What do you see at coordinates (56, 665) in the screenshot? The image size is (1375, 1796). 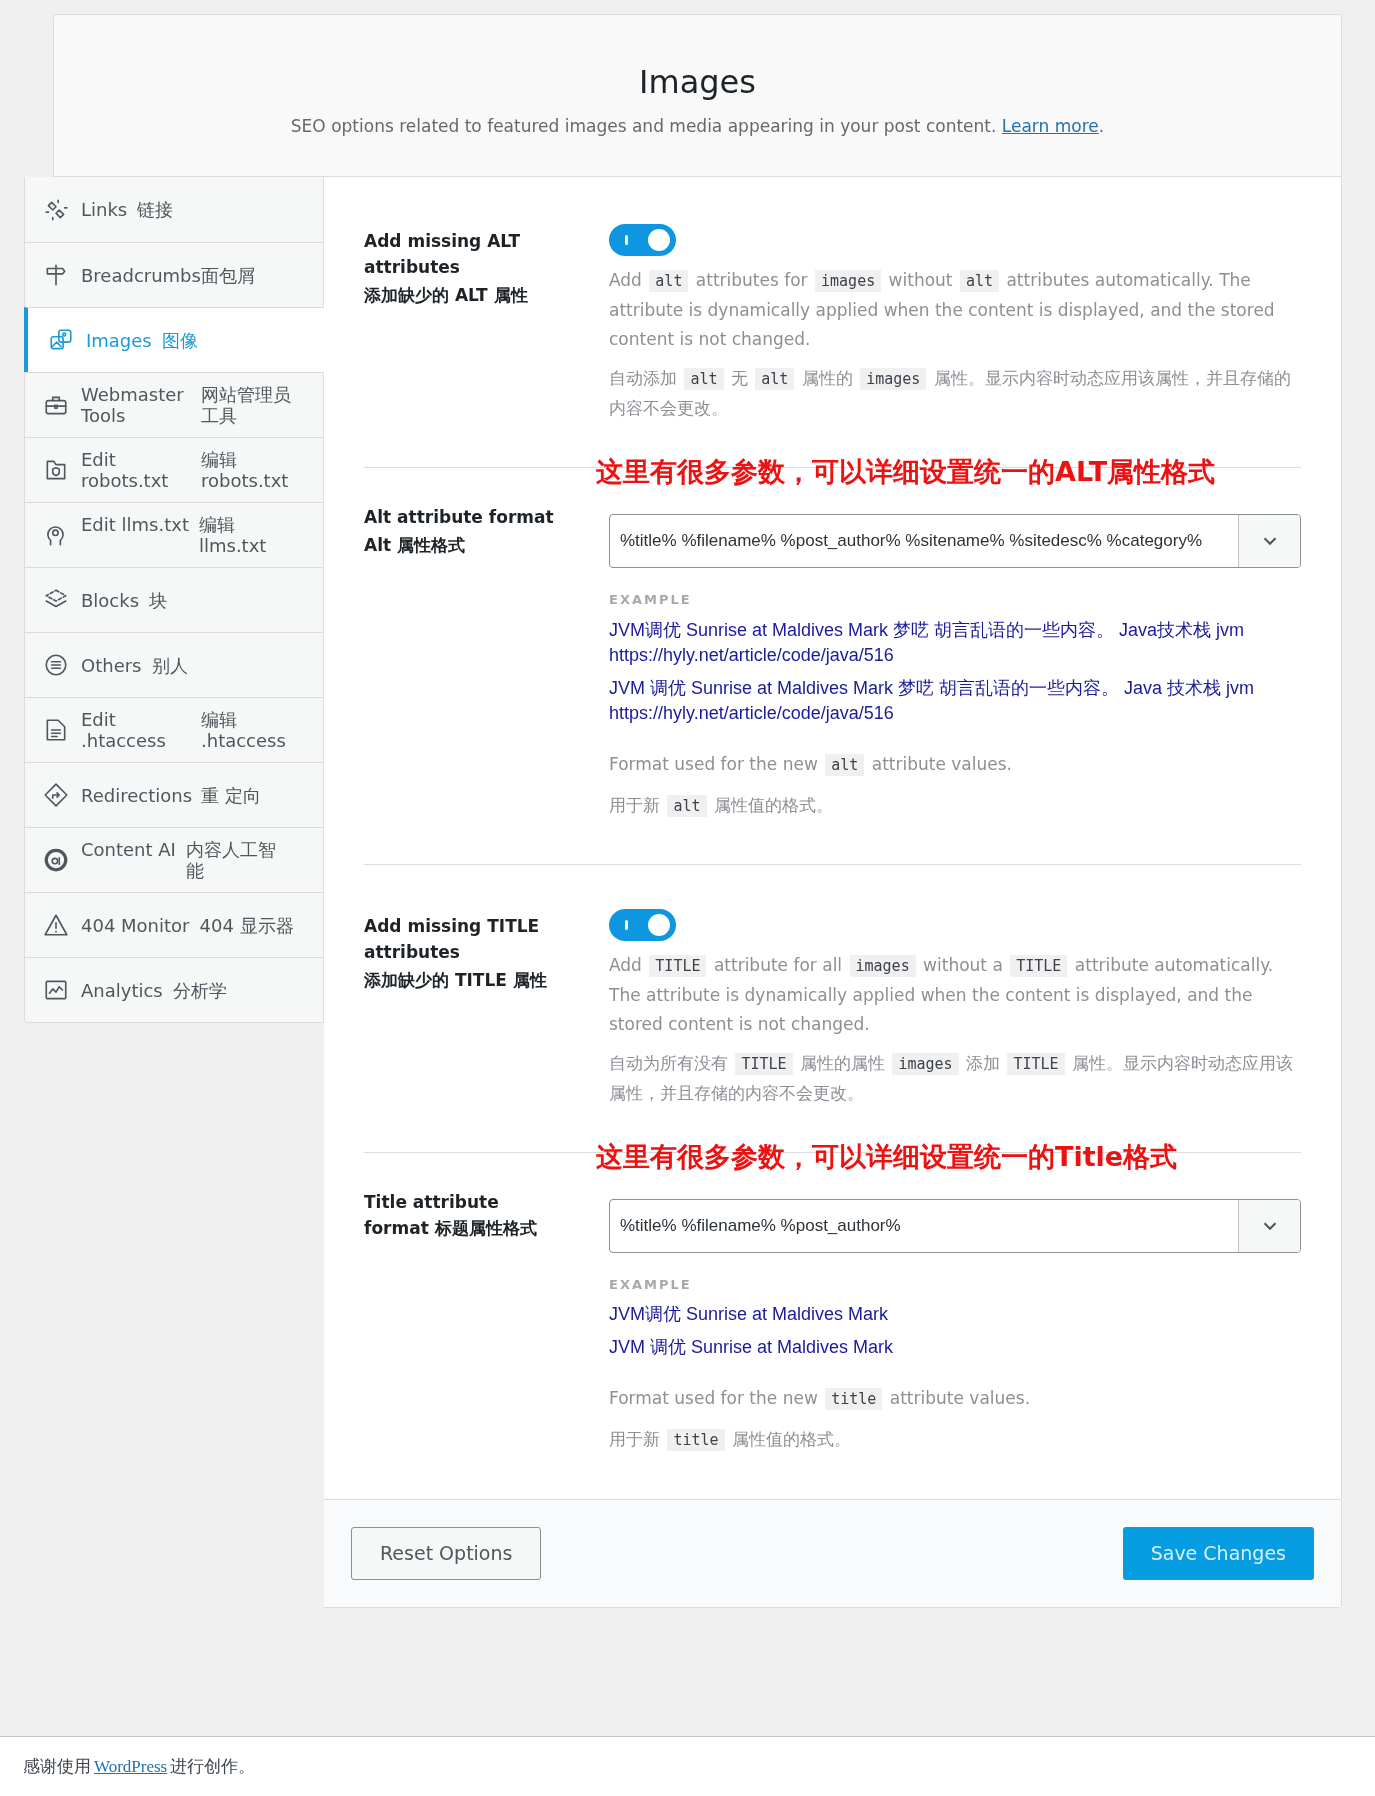 I see `list-circle-icon` at bounding box center [56, 665].